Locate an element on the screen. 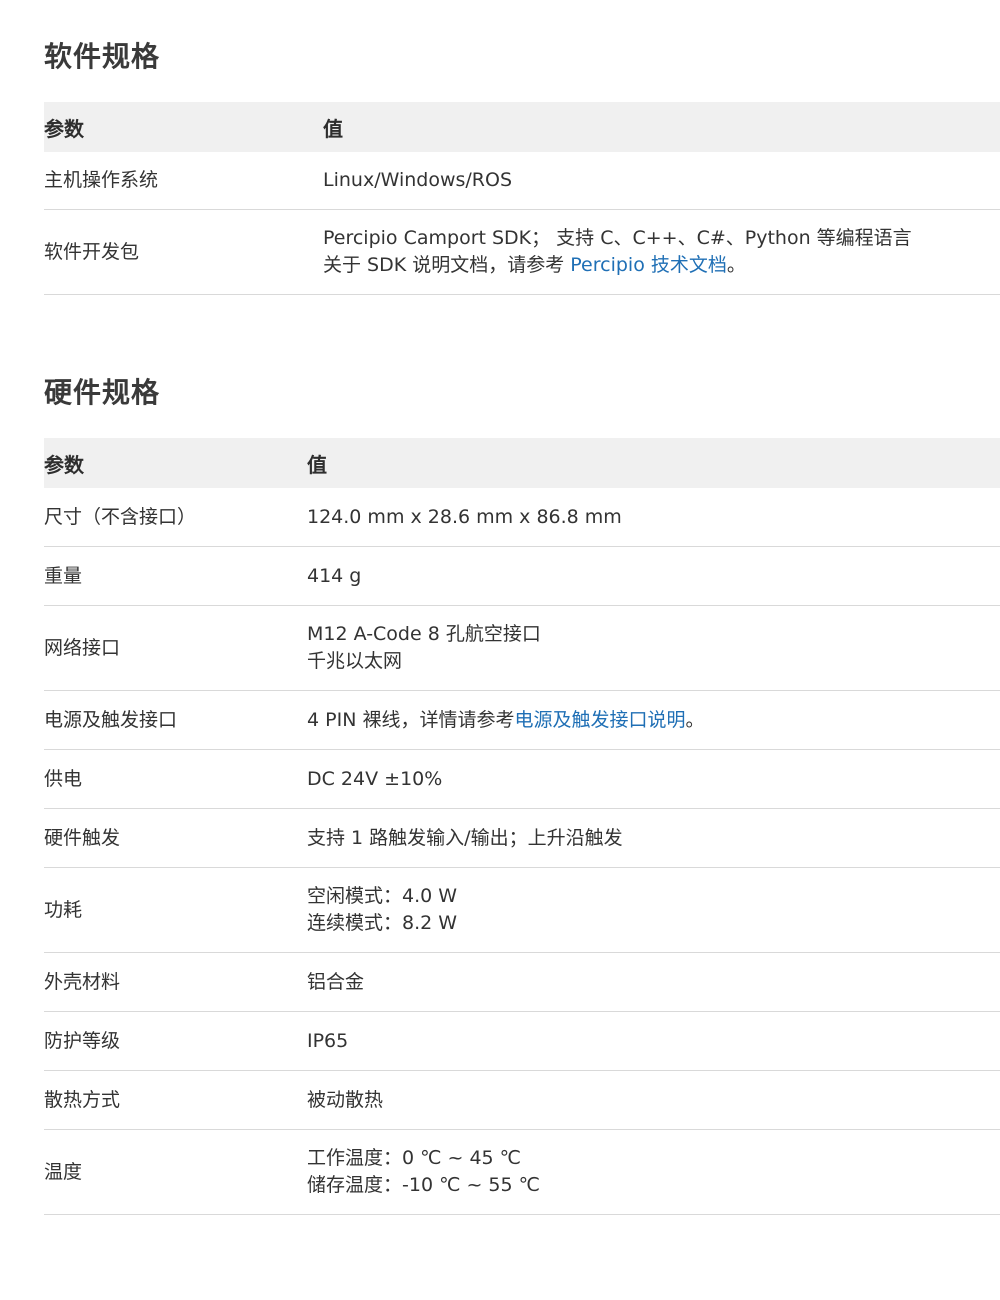 This screenshot has width=1000, height=1300. table-row: 尺寸（不含接口） 124.0 mm x 28.6 mm x 86.8 mm is located at coordinates (522, 517).